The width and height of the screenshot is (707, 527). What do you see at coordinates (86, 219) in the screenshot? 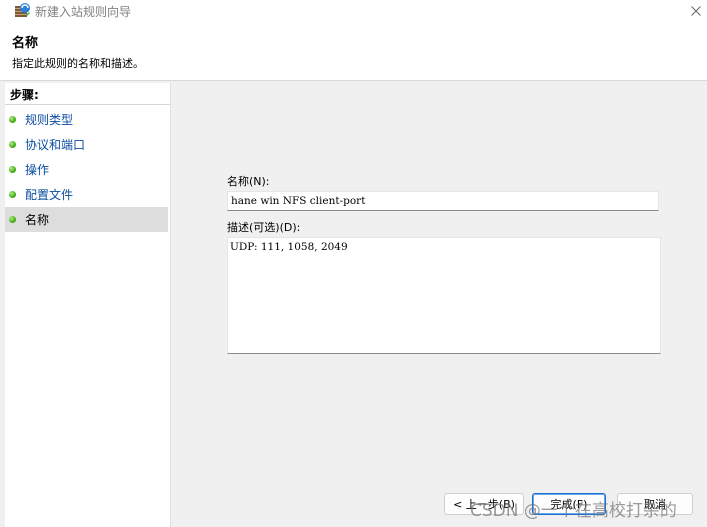
I see `step-name: 名称` at bounding box center [86, 219].